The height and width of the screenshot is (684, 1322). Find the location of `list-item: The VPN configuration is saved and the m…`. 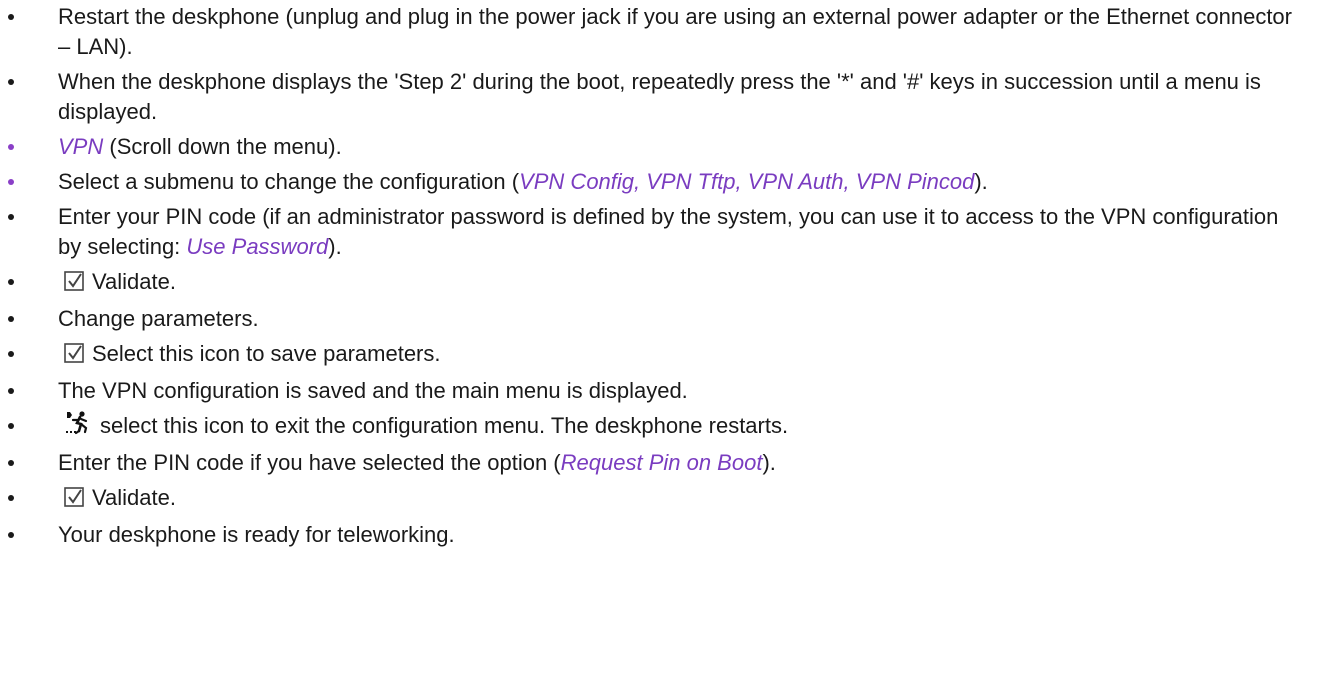

list-item: The VPN configuration is saved and the m… is located at coordinates (661, 391).